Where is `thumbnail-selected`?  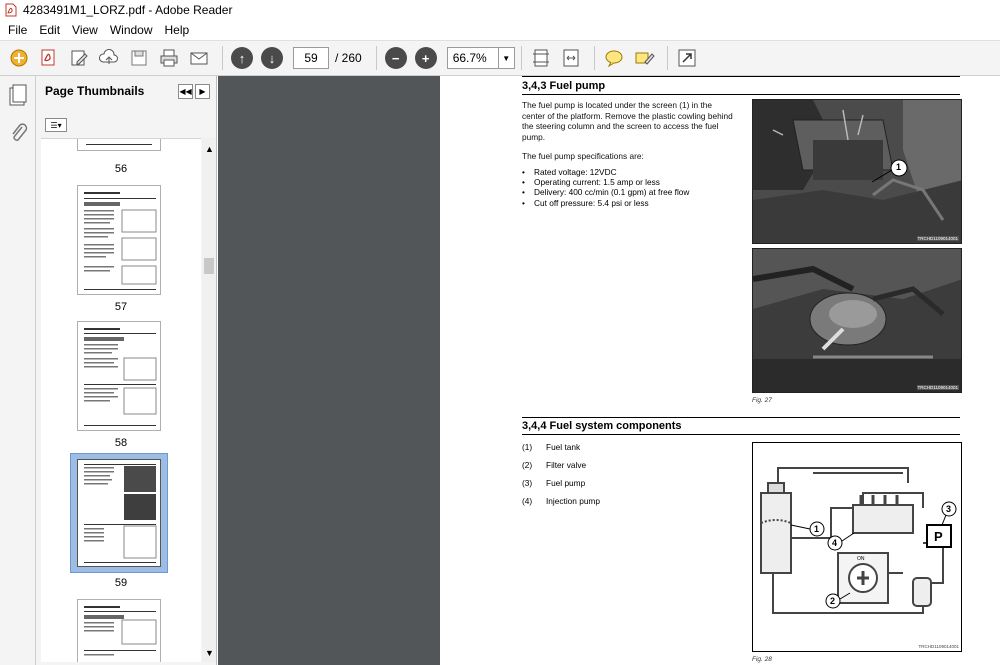
thumbnail-selected is located at coordinates (119, 513).